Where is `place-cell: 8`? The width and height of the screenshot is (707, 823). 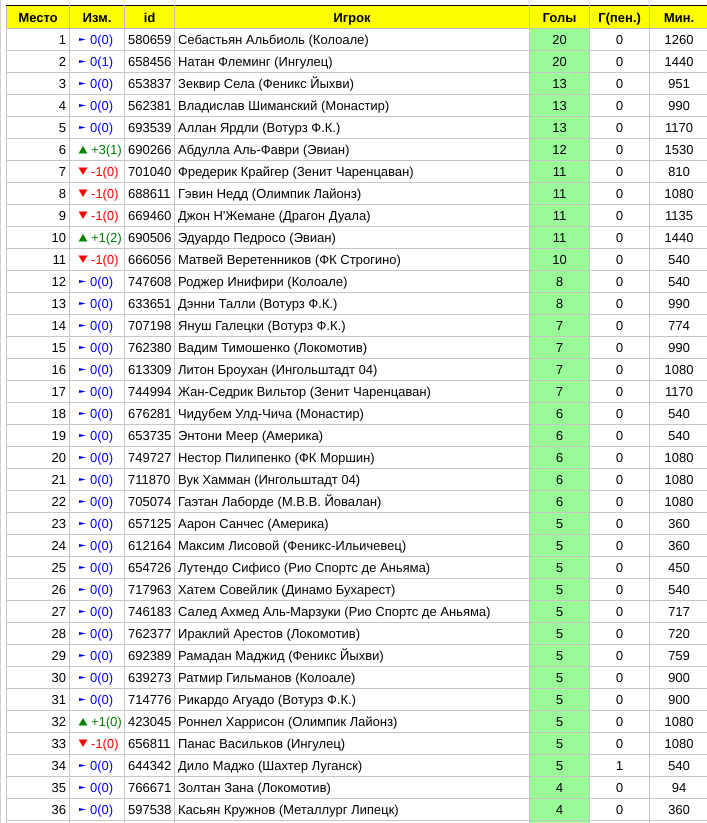 place-cell: 8 is located at coordinates (38, 193).